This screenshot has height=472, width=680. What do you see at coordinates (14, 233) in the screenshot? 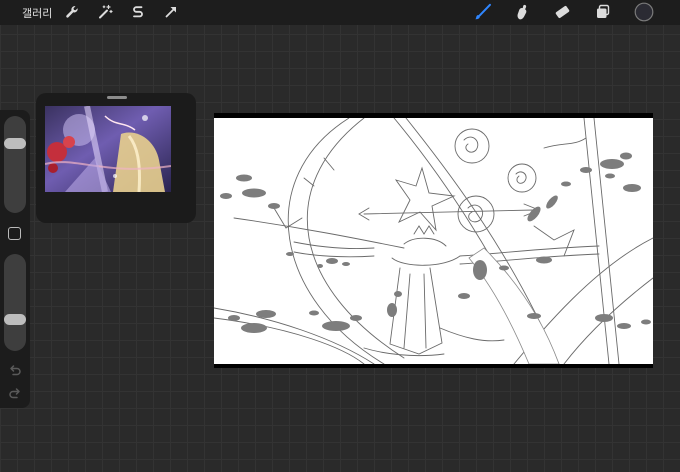
I see `modify-button` at bounding box center [14, 233].